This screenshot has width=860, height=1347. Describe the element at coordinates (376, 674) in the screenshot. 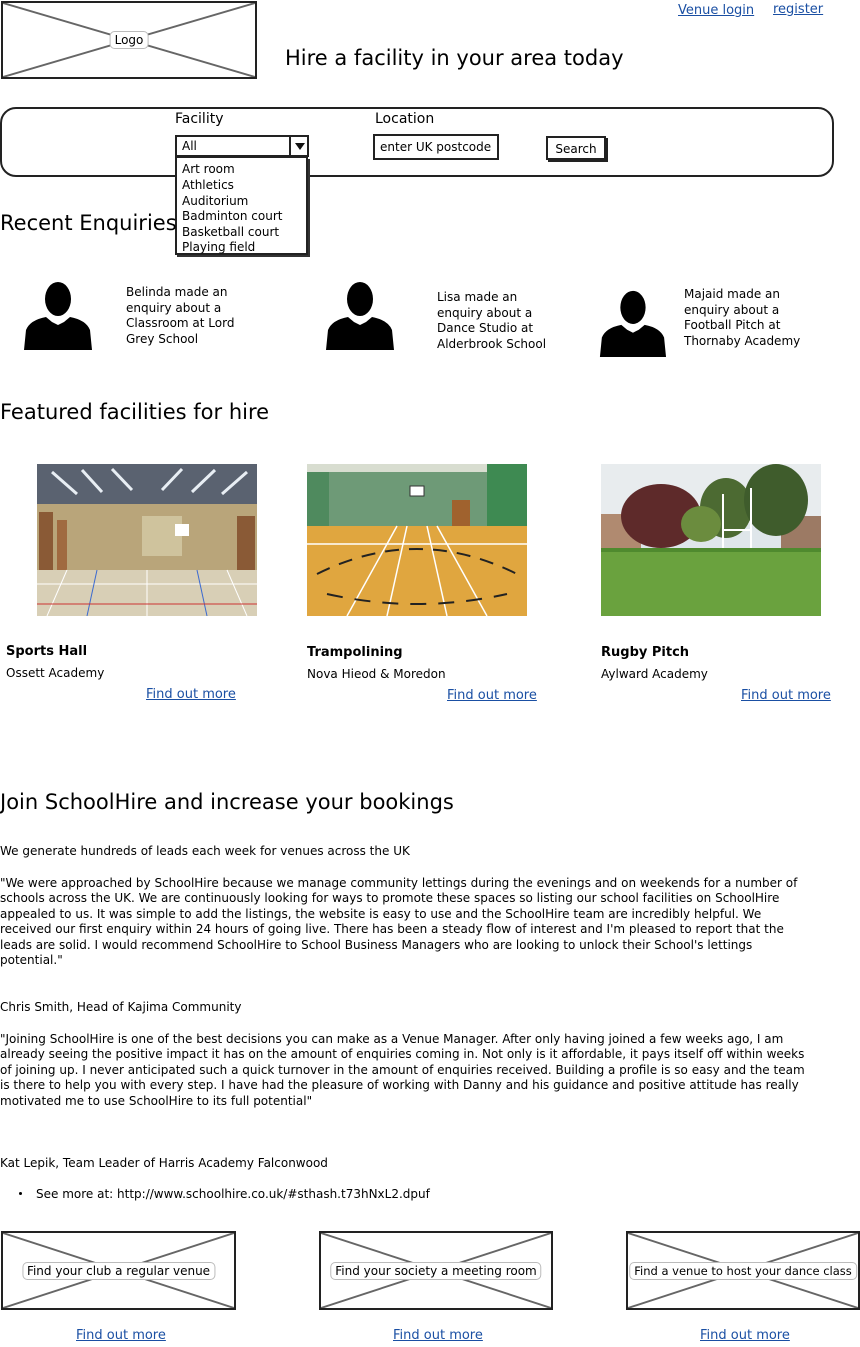

I see `facility-venue: Nova Hieod & Moredon` at that location.